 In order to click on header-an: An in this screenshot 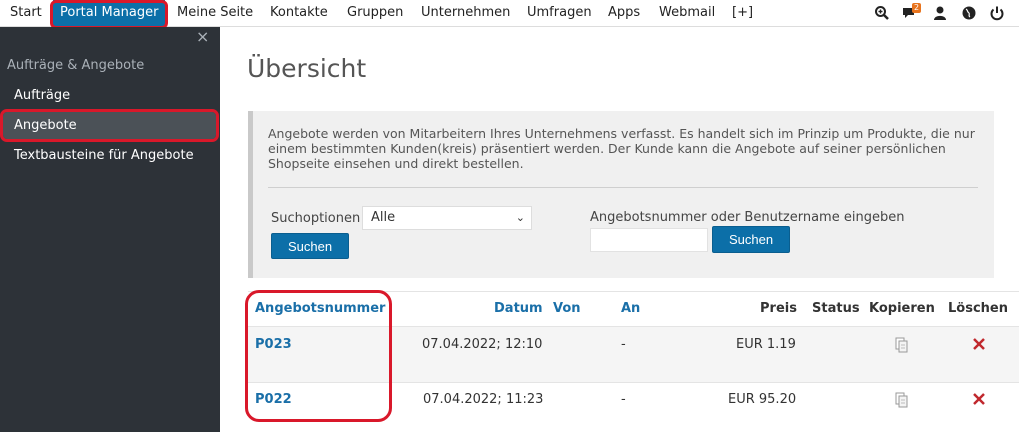, I will do `click(630, 308)`.